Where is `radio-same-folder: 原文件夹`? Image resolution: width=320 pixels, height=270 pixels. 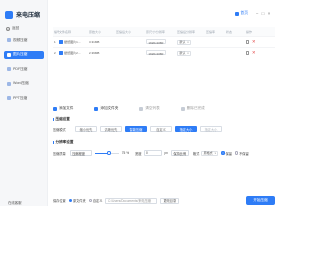 radio-same-folder: 原文件夹 is located at coordinates (77, 200).